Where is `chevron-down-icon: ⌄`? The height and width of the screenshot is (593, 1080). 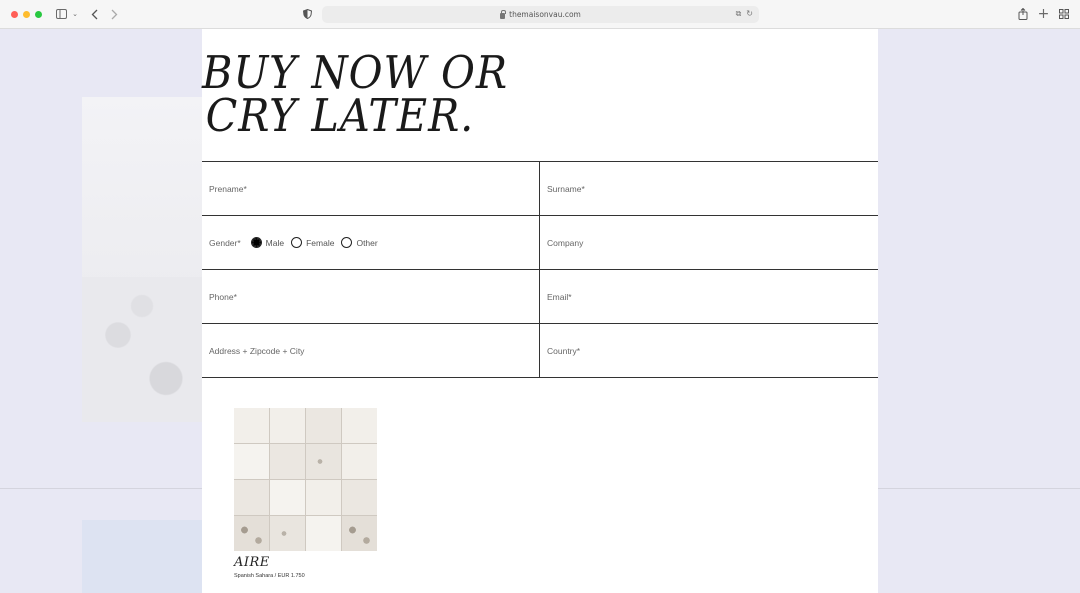 chevron-down-icon: ⌄ is located at coordinates (75, 14).